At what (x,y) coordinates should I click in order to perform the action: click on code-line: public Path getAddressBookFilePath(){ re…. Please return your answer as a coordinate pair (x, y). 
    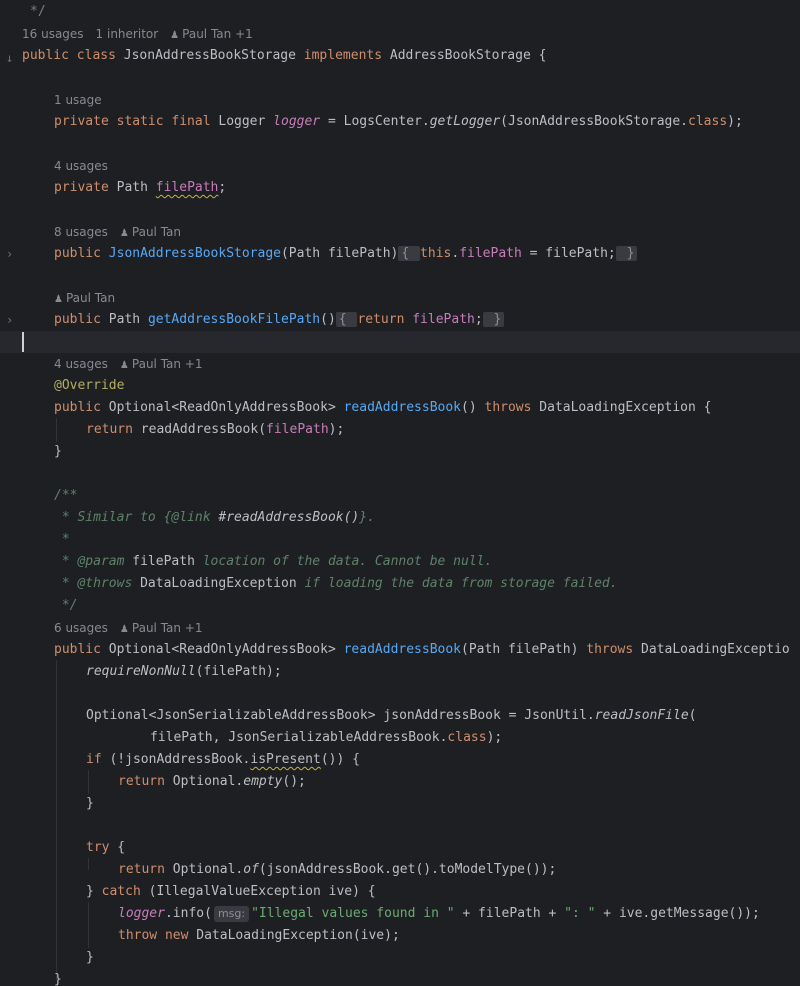
    Looking at the image, I should click on (400, 320).